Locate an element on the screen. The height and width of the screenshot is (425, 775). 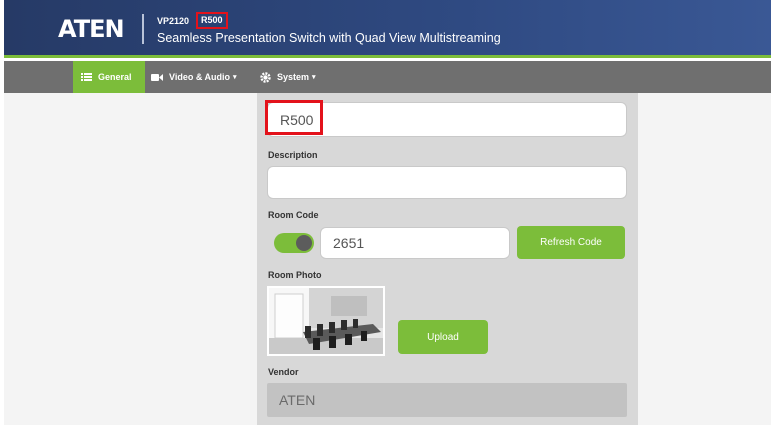
model-number: VP2120 is located at coordinates (173, 20).